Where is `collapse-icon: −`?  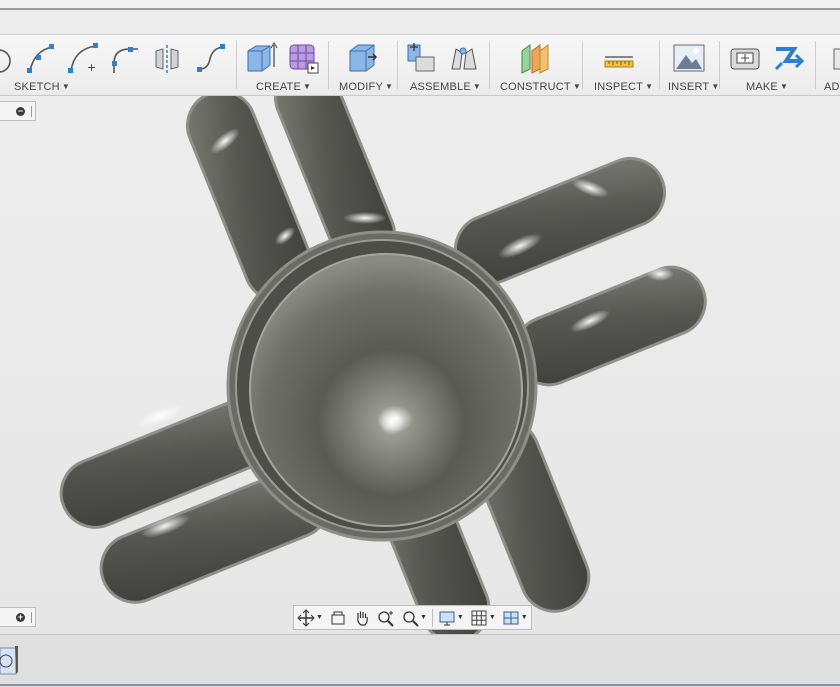 collapse-icon: − is located at coordinates (20, 111).